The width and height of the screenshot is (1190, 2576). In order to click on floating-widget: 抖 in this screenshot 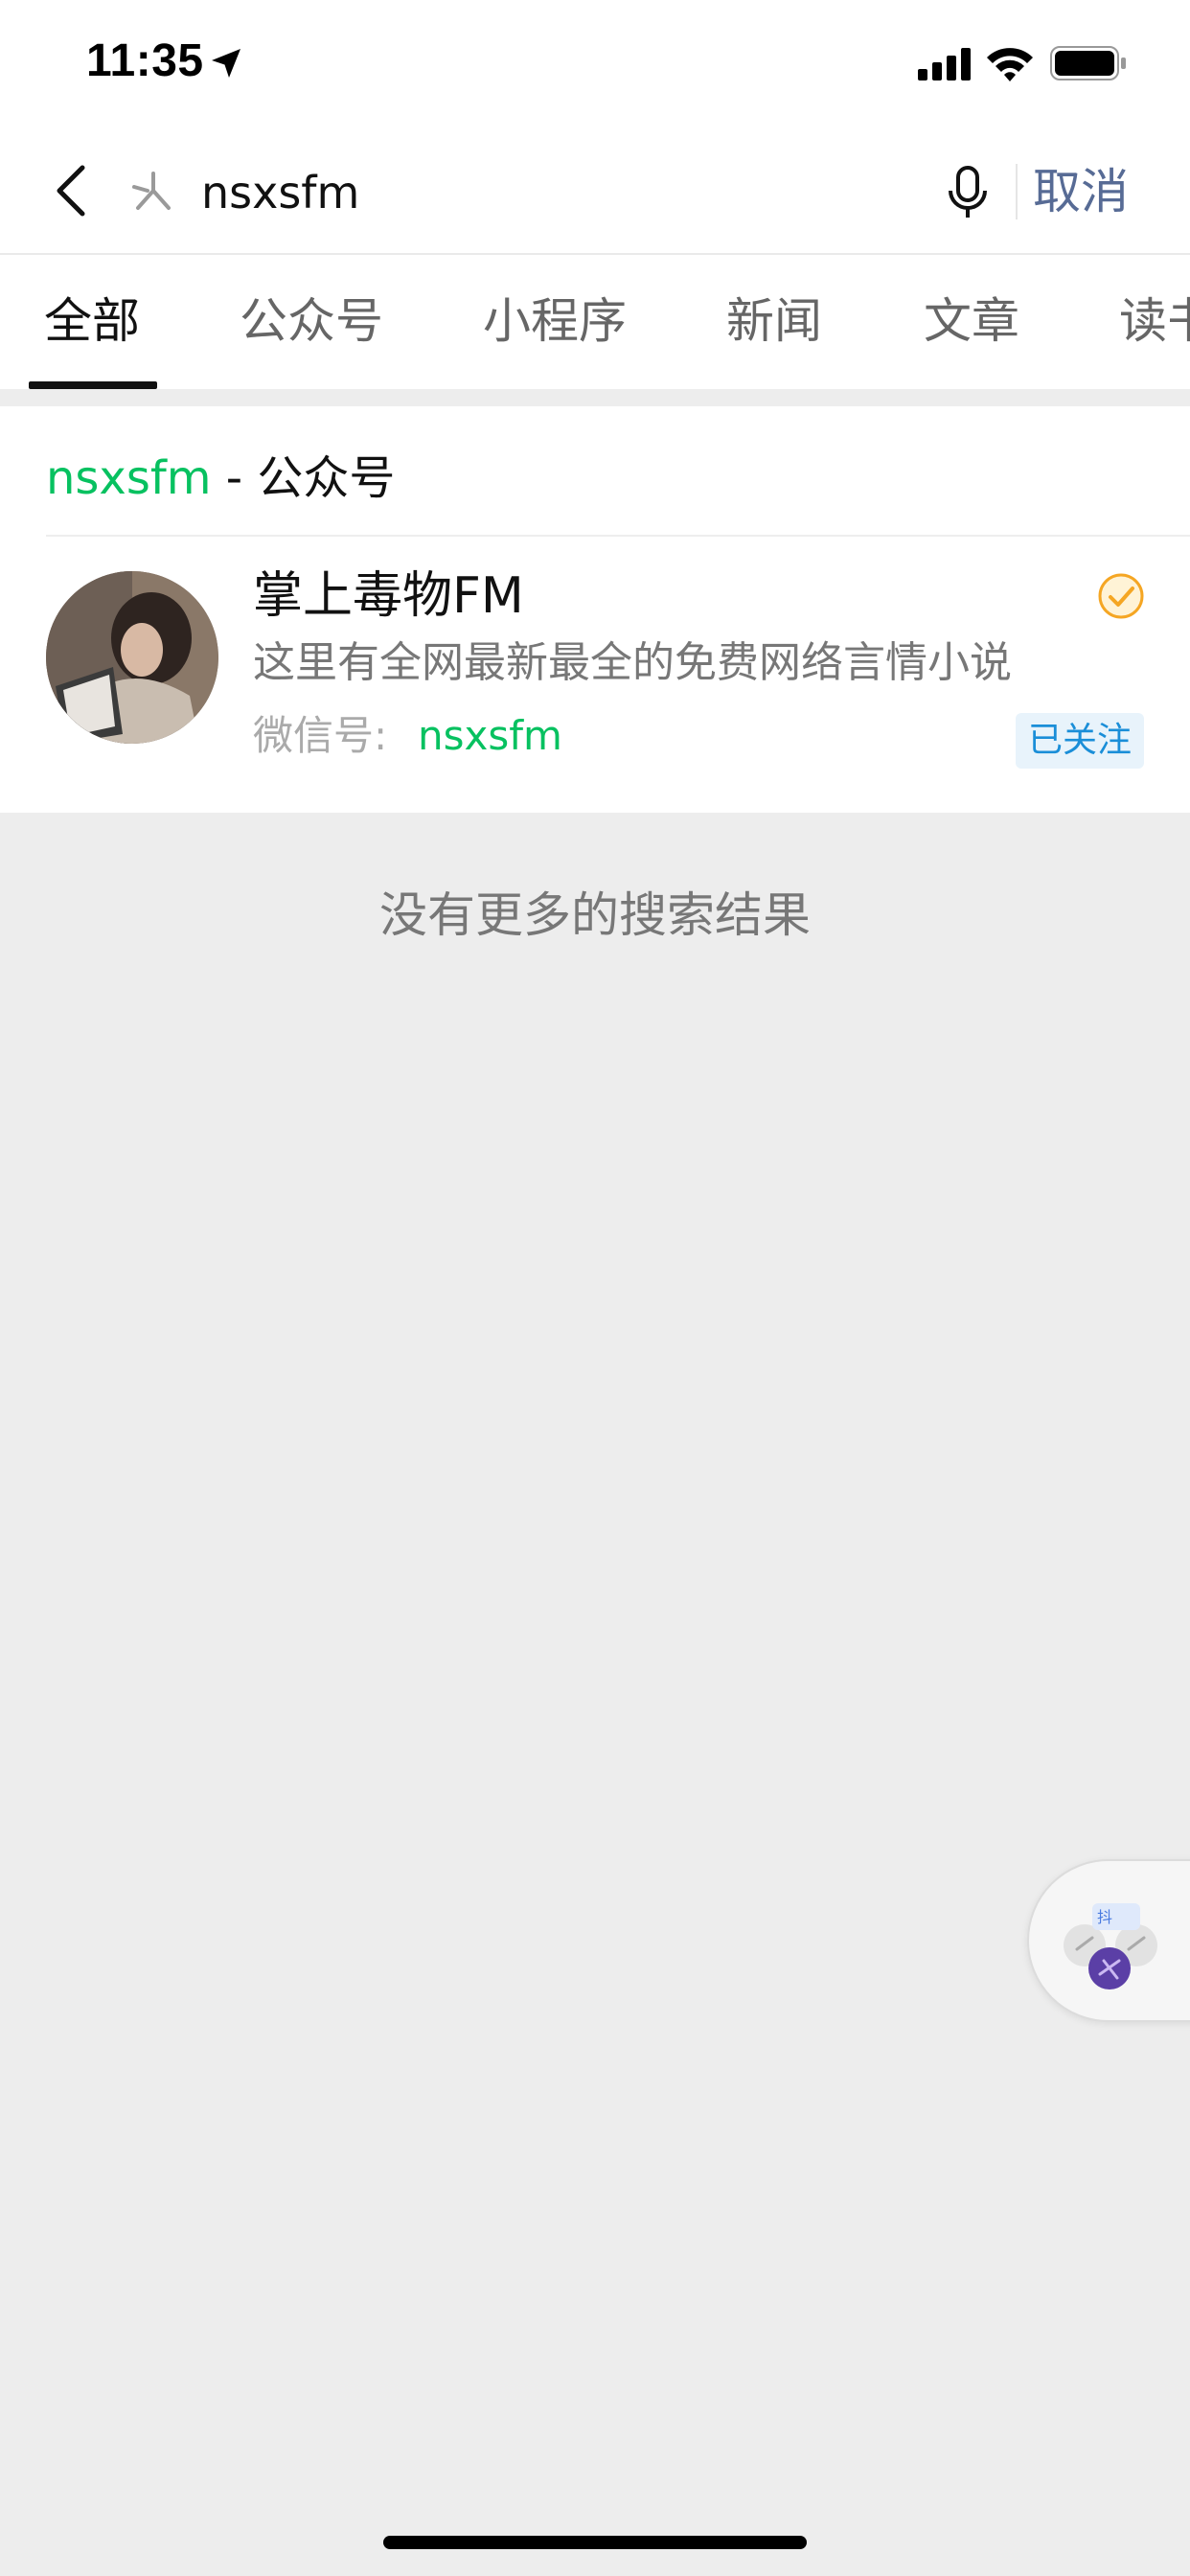, I will do `click(1108, 1940)`.